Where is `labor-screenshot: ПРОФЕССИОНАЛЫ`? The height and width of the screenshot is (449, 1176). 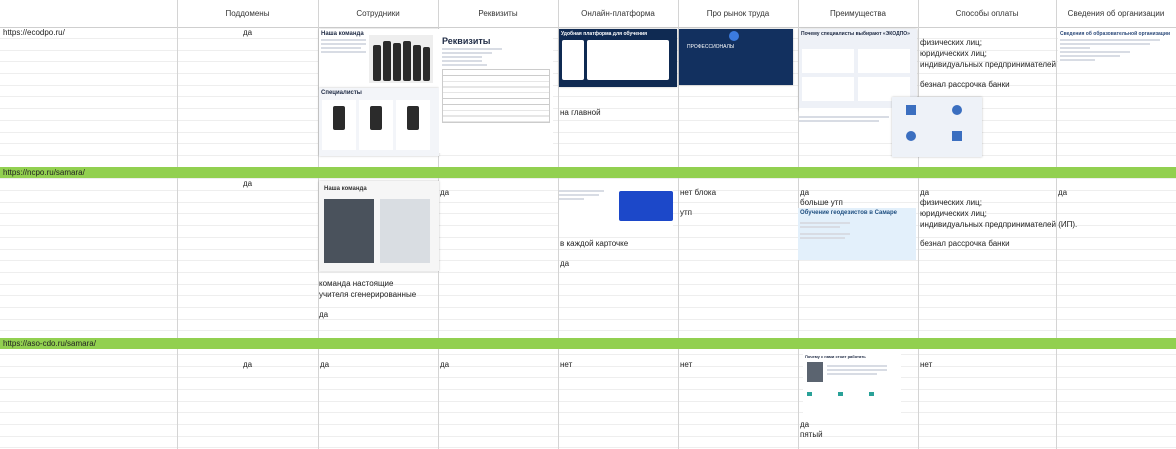 labor-screenshot: ПРОФЕССИОНАЛЫ is located at coordinates (736, 57).